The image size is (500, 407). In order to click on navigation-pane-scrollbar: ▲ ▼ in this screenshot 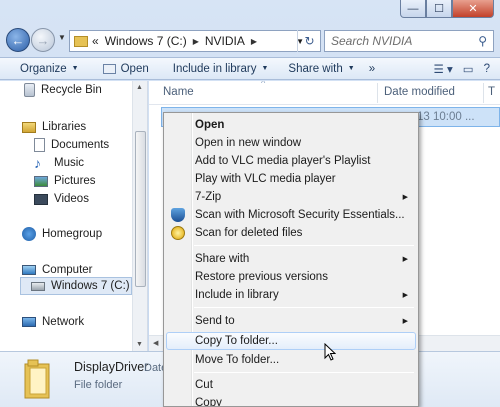, I will do `click(139, 216)`.